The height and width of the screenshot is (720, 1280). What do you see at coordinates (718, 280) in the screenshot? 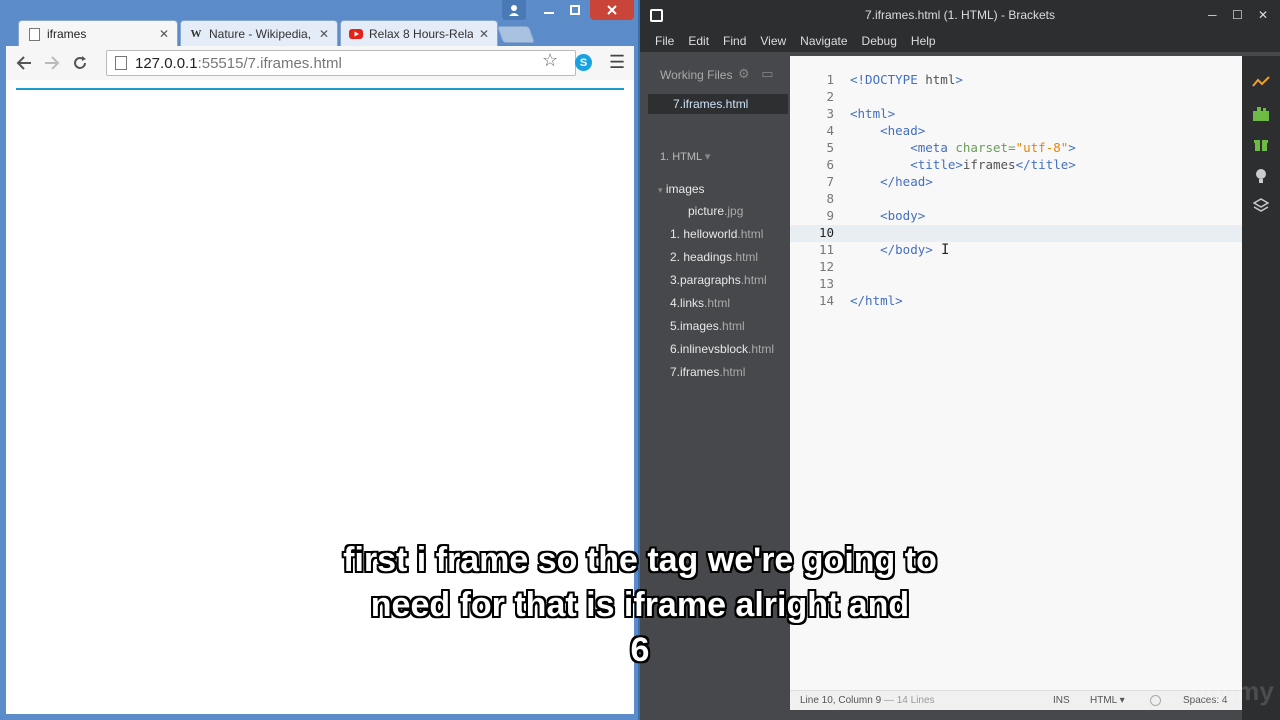
I see `file-item: 3.paragraphs.html` at bounding box center [718, 280].